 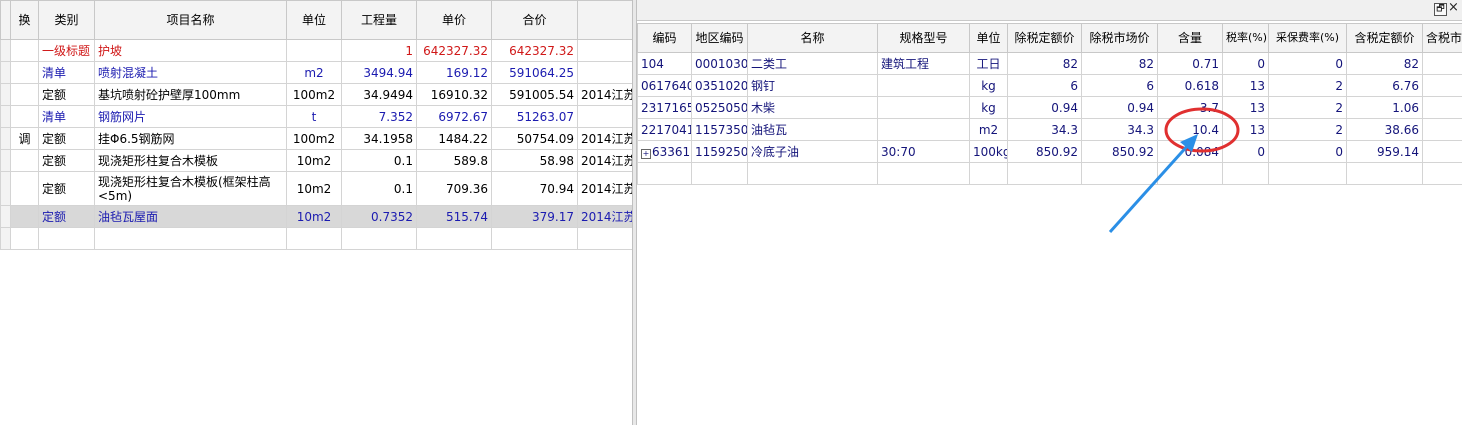 What do you see at coordinates (1119, 63) in the screenshot?
I see `cell-market-price: 82` at bounding box center [1119, 63].